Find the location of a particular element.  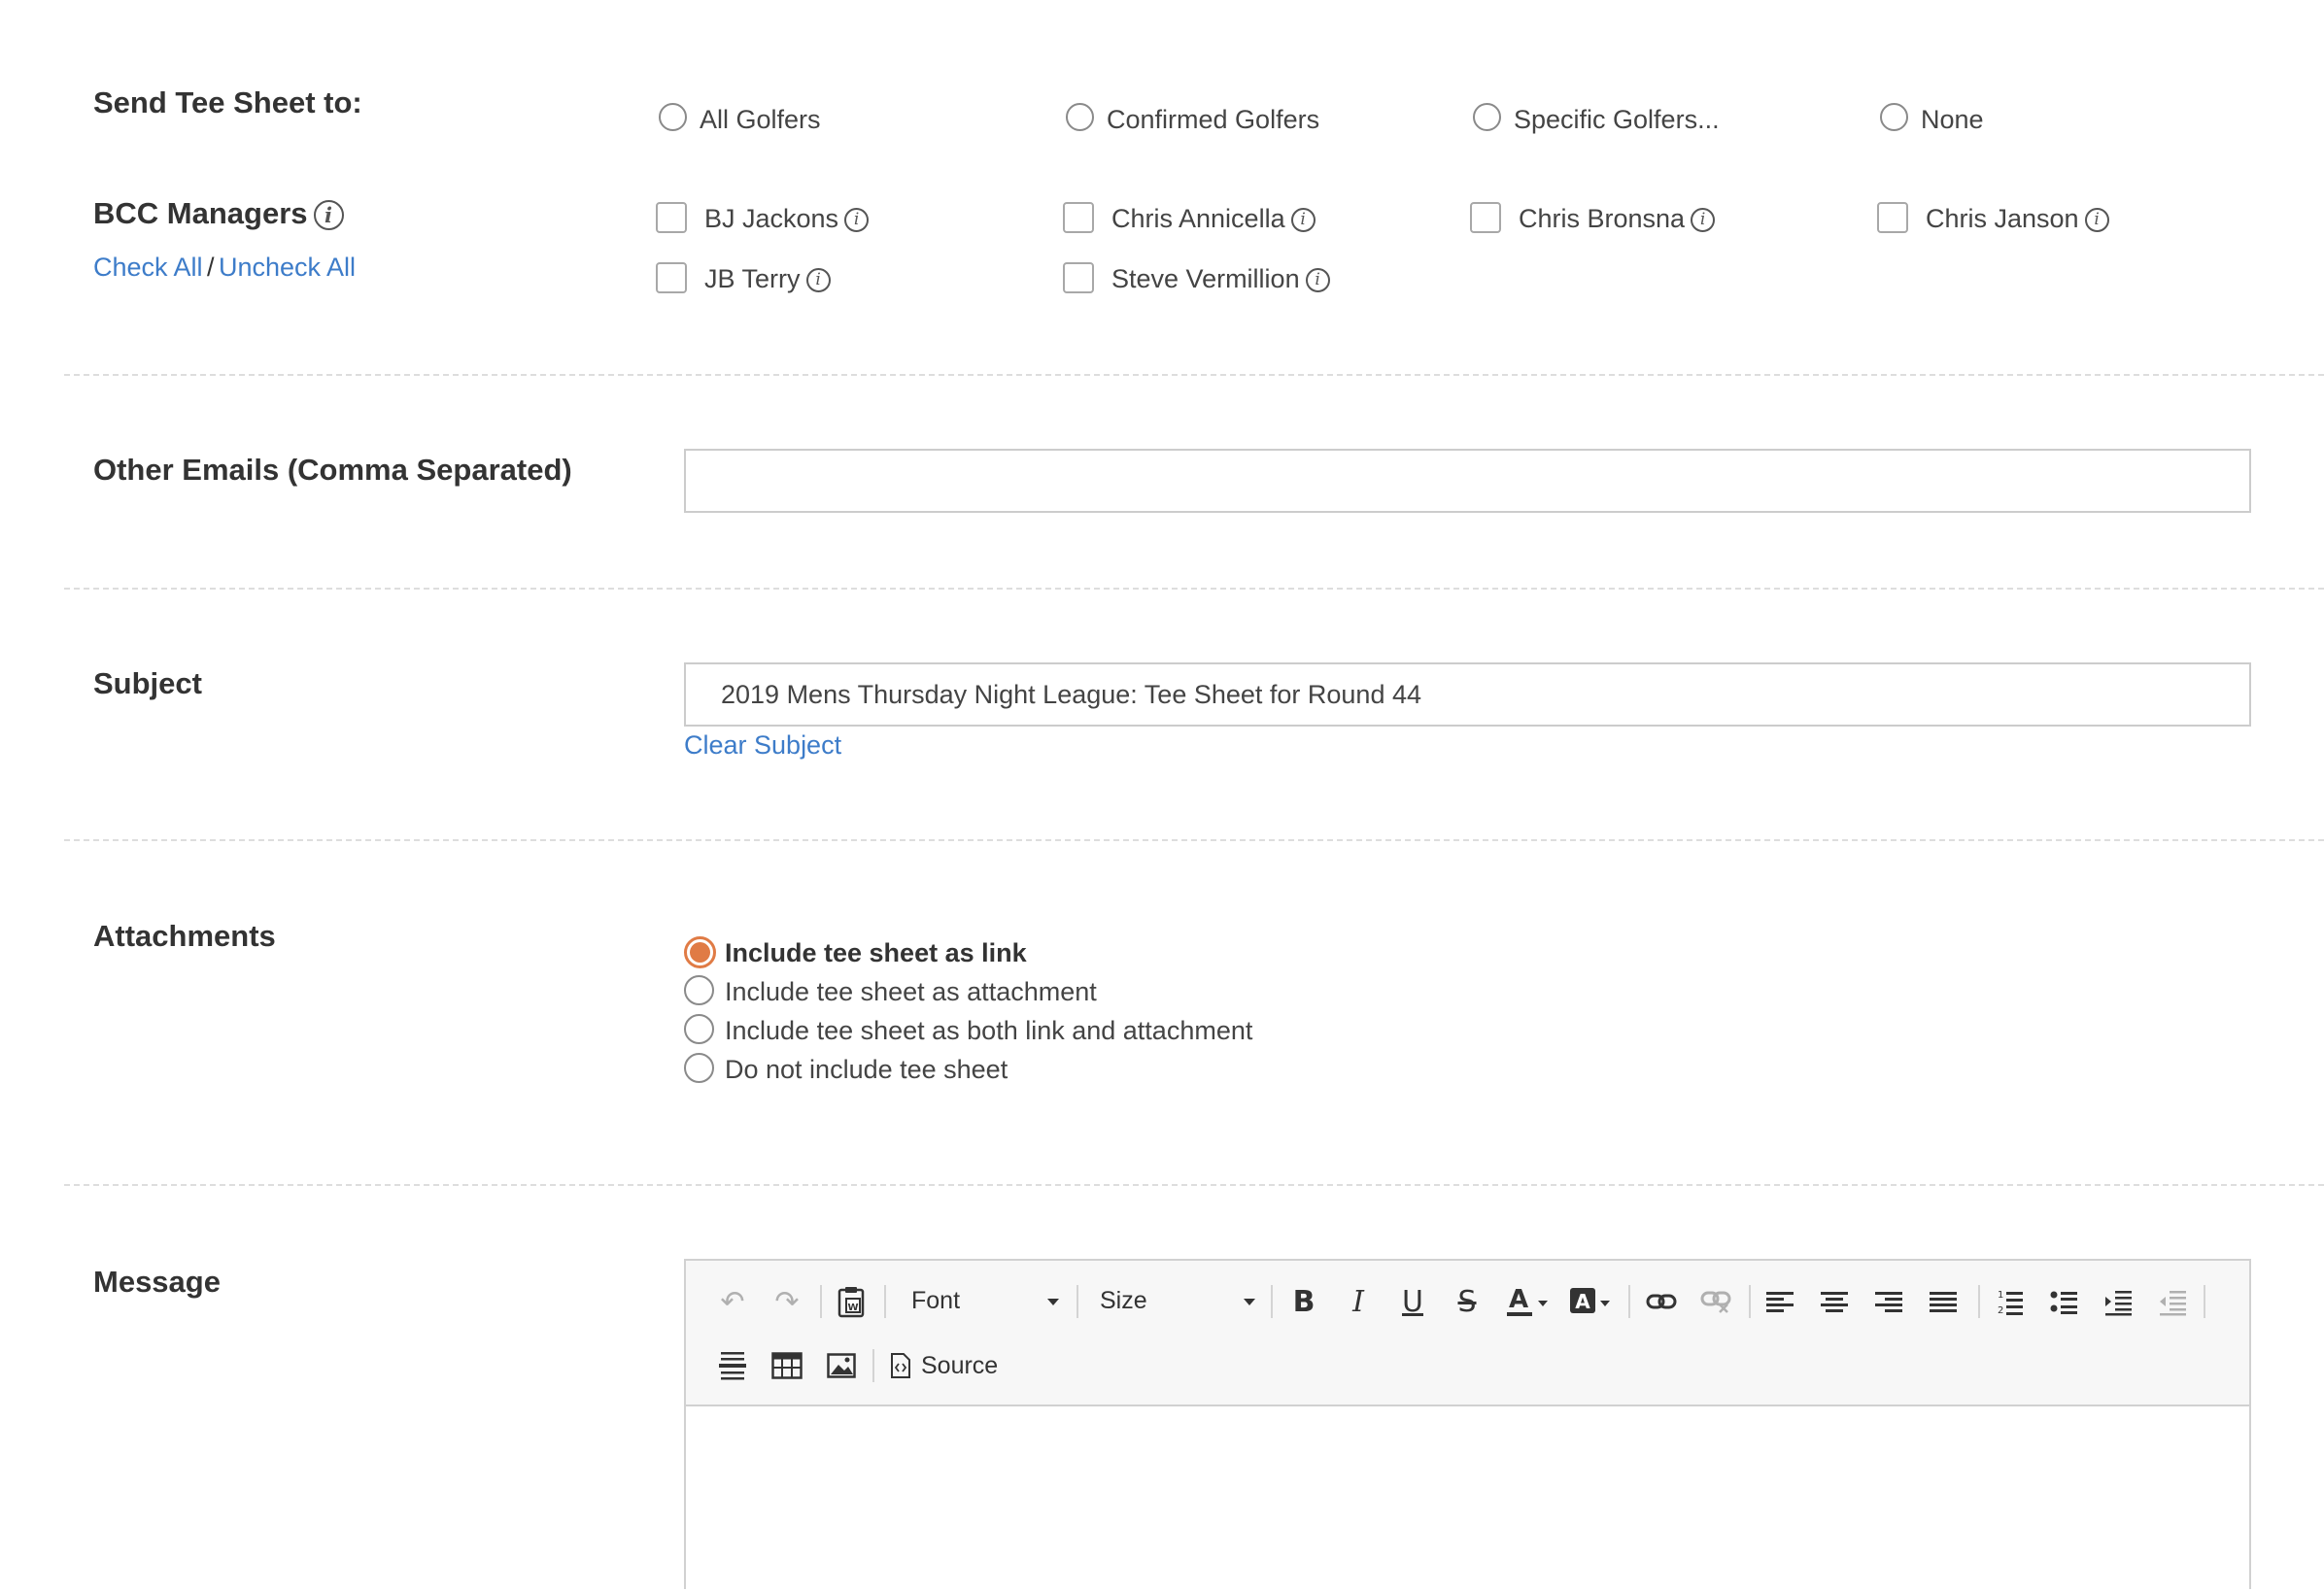

size-combo-label: Size is located at coordinates (1124, 1300).